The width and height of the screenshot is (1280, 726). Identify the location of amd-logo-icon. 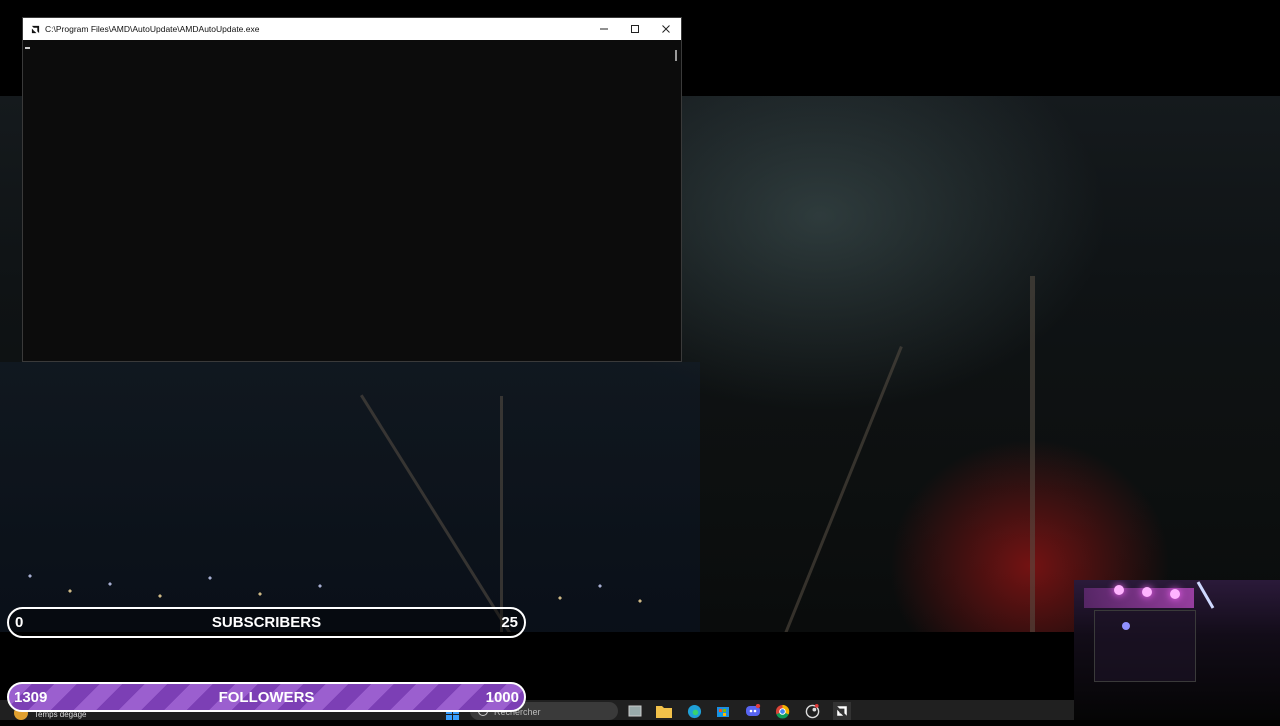
(35, 29).